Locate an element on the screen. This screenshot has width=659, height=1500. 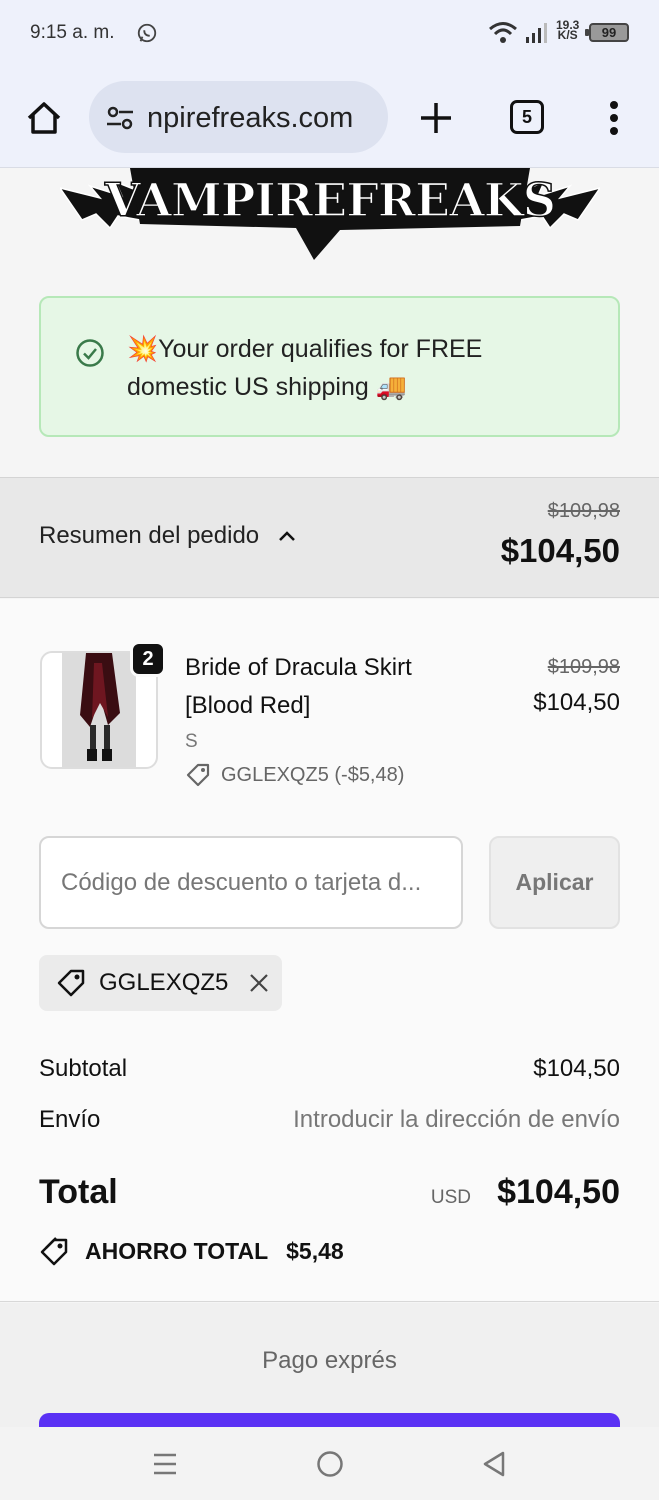
close-icon is located at coordinates (259, 983).